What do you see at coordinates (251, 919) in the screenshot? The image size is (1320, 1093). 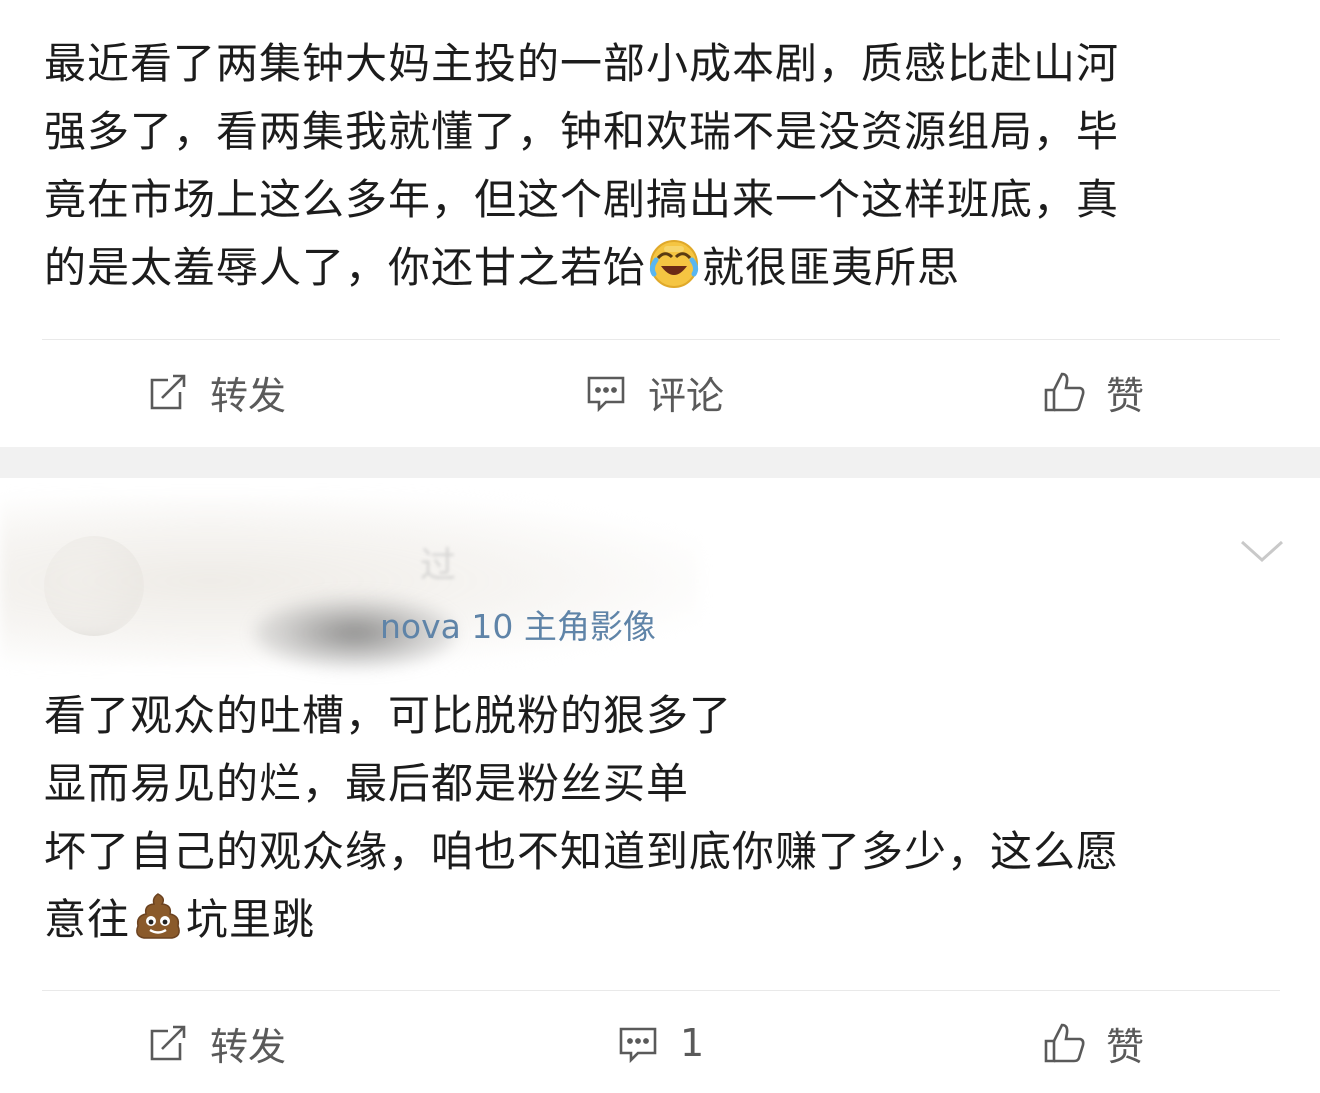 I see `text-segment: 坑里跳` at bounding box center [251, 919].